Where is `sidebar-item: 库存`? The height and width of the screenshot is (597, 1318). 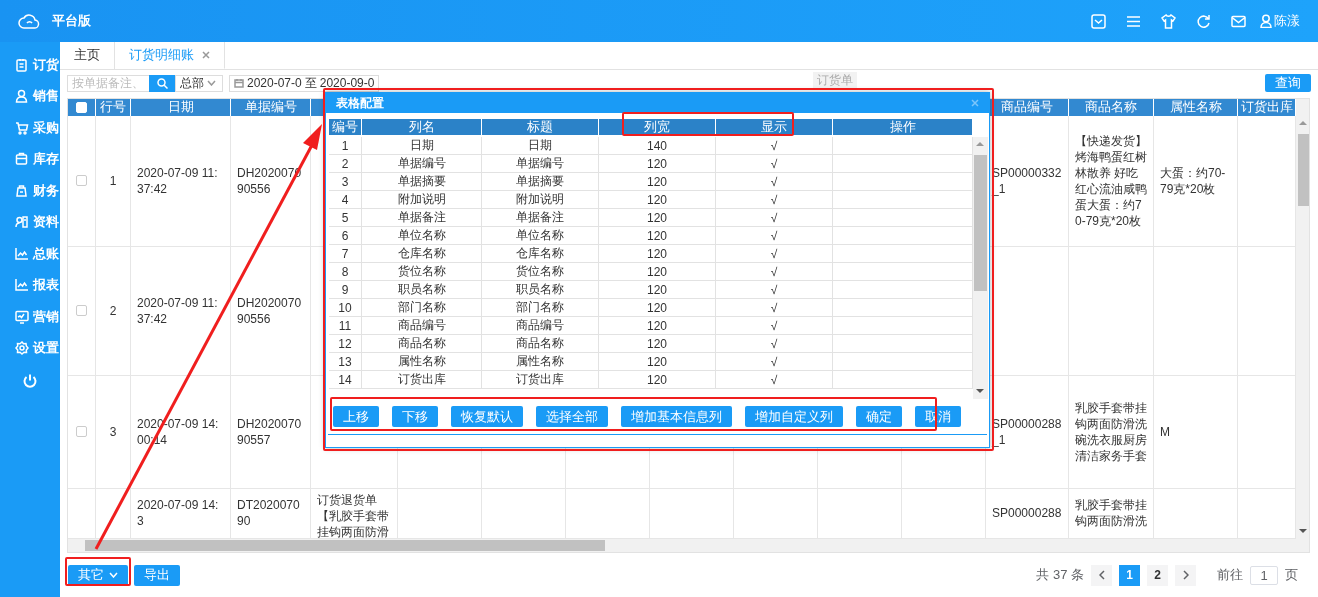
sidebar-item: 库存 is located at coordinates (30, 159).